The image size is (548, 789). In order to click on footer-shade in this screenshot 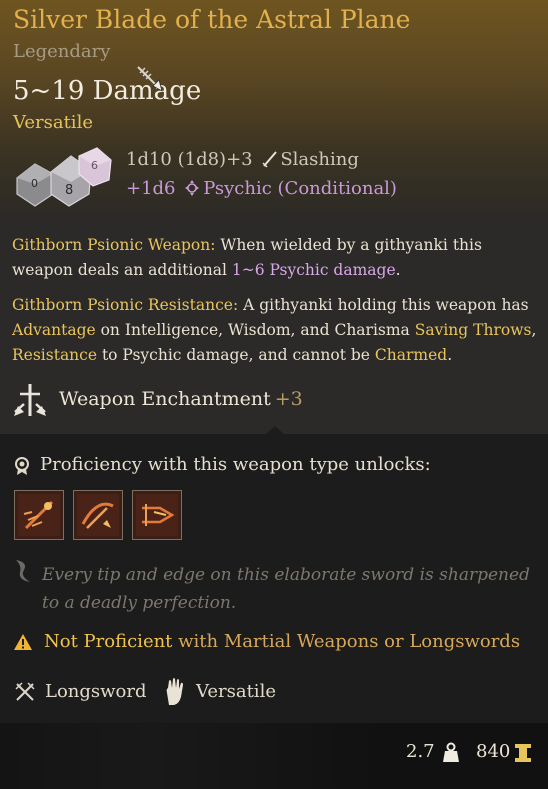, I will do `click(190, 756)`.